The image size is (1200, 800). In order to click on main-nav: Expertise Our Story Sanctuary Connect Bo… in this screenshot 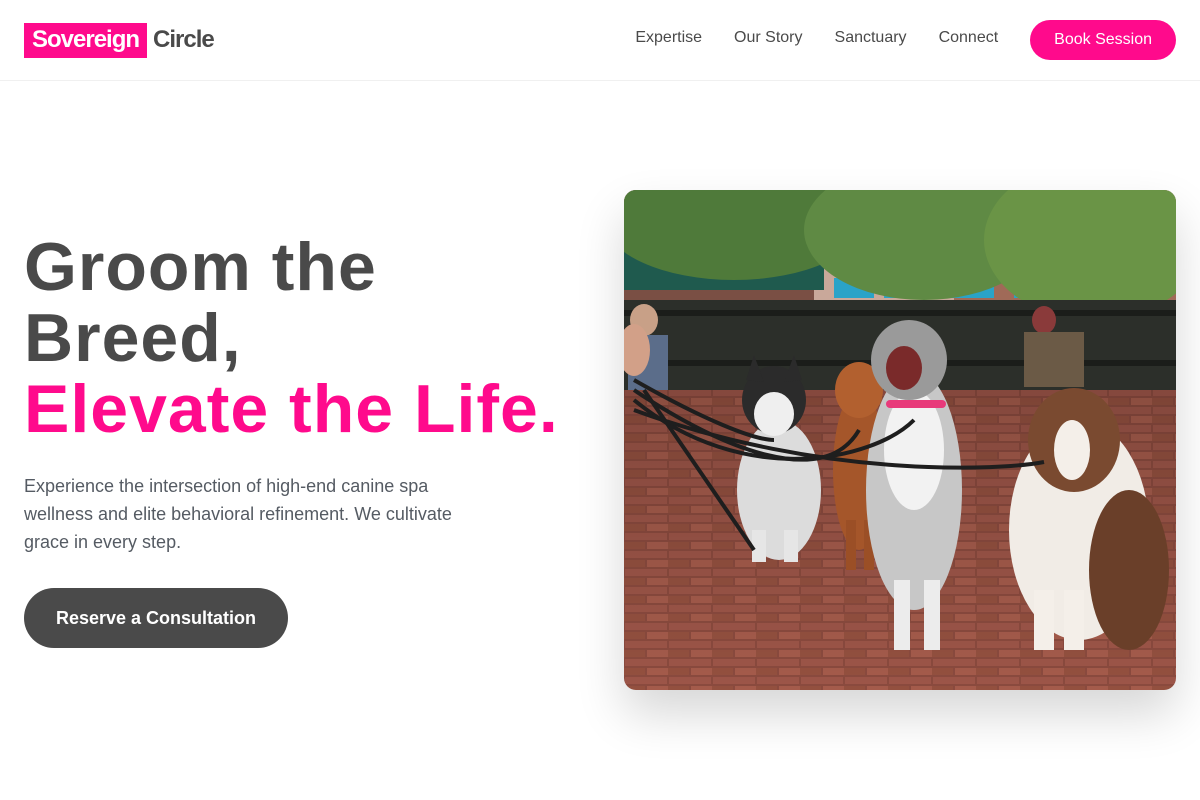, I will do `click(905, 40)`.